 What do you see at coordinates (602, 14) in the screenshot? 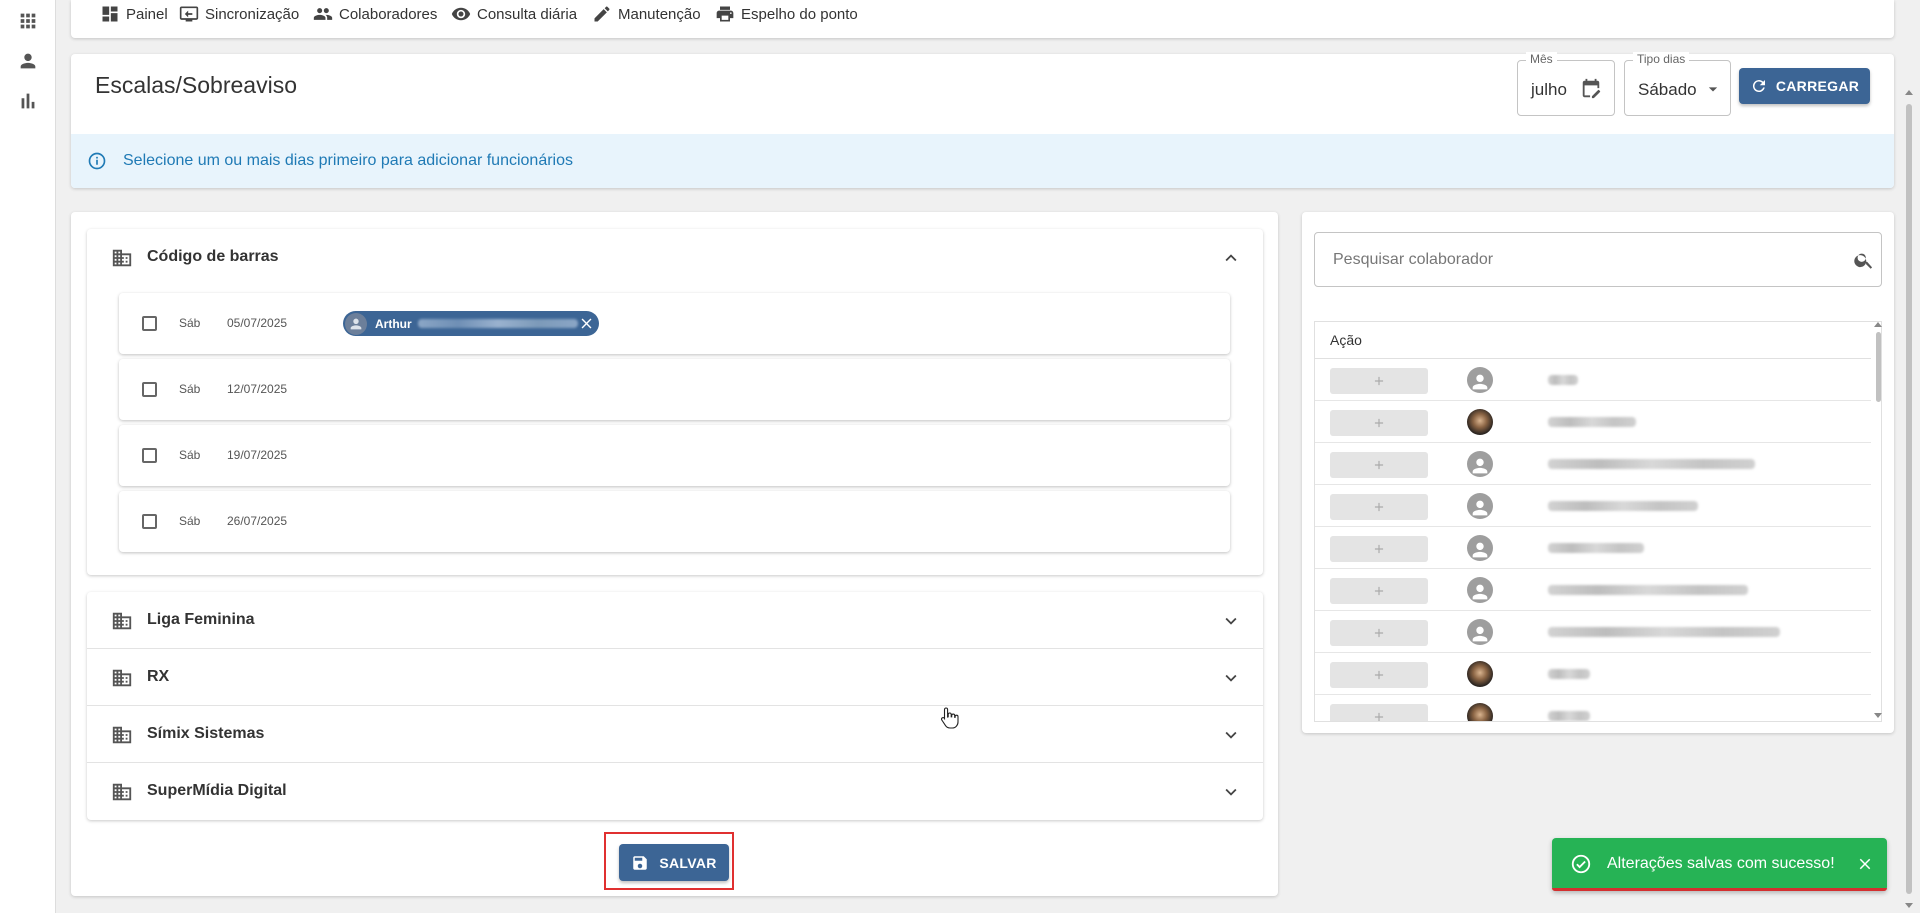
I see `pencil-icon` at bounding box center [602, 14].